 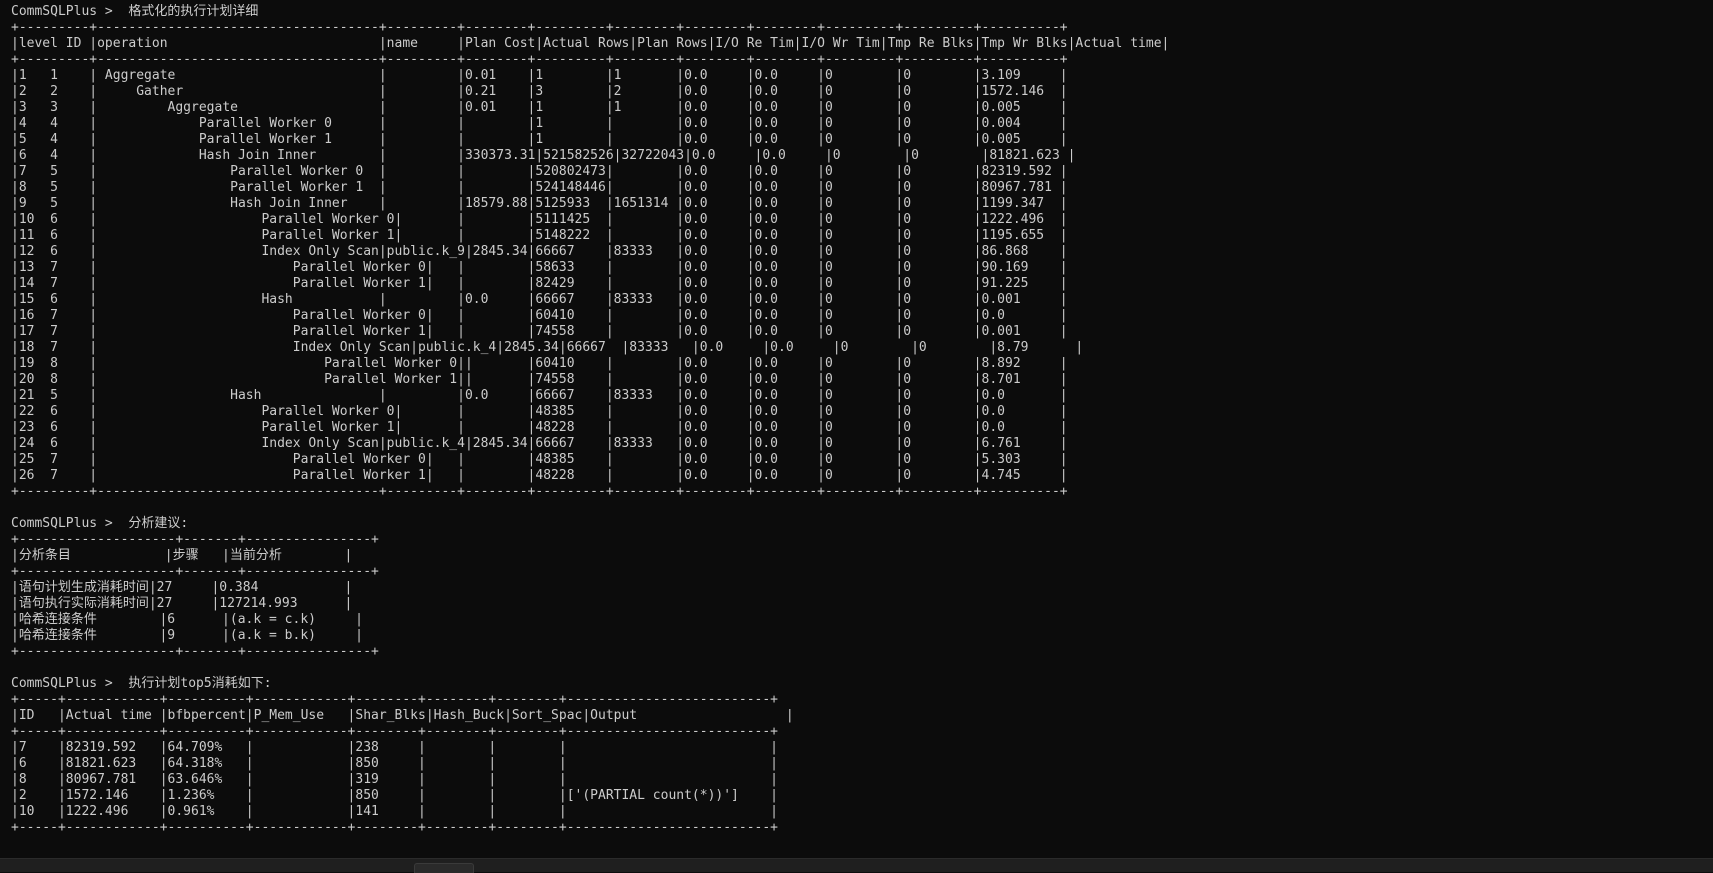 I want to click on table-row-line: |10 |1222.496 |0.961% | |141 | | | |, so click(x=395, y=811).